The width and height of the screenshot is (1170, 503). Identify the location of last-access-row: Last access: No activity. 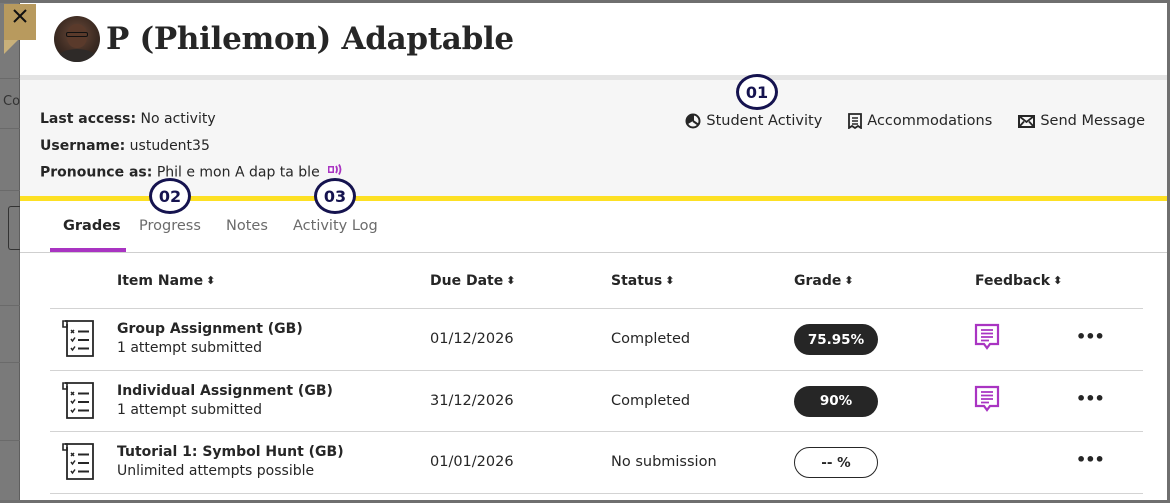
(192, 119).